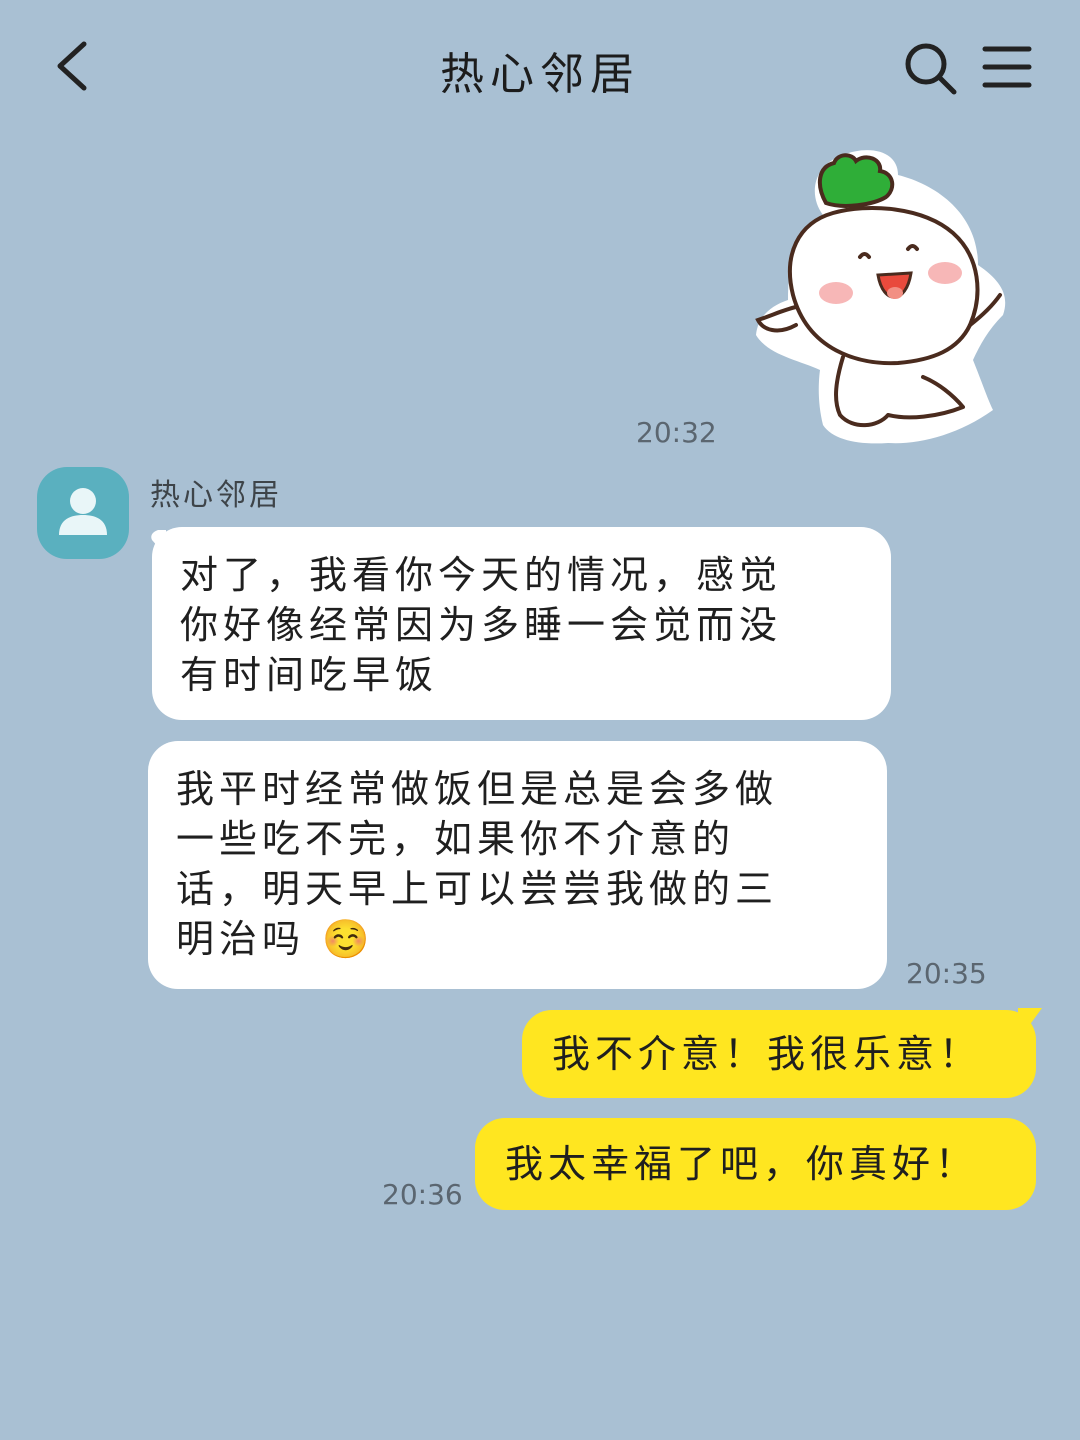  Describe the element at coordinates (241, 939) in the screenshot. I see `message-text: 明治吗` at that location.